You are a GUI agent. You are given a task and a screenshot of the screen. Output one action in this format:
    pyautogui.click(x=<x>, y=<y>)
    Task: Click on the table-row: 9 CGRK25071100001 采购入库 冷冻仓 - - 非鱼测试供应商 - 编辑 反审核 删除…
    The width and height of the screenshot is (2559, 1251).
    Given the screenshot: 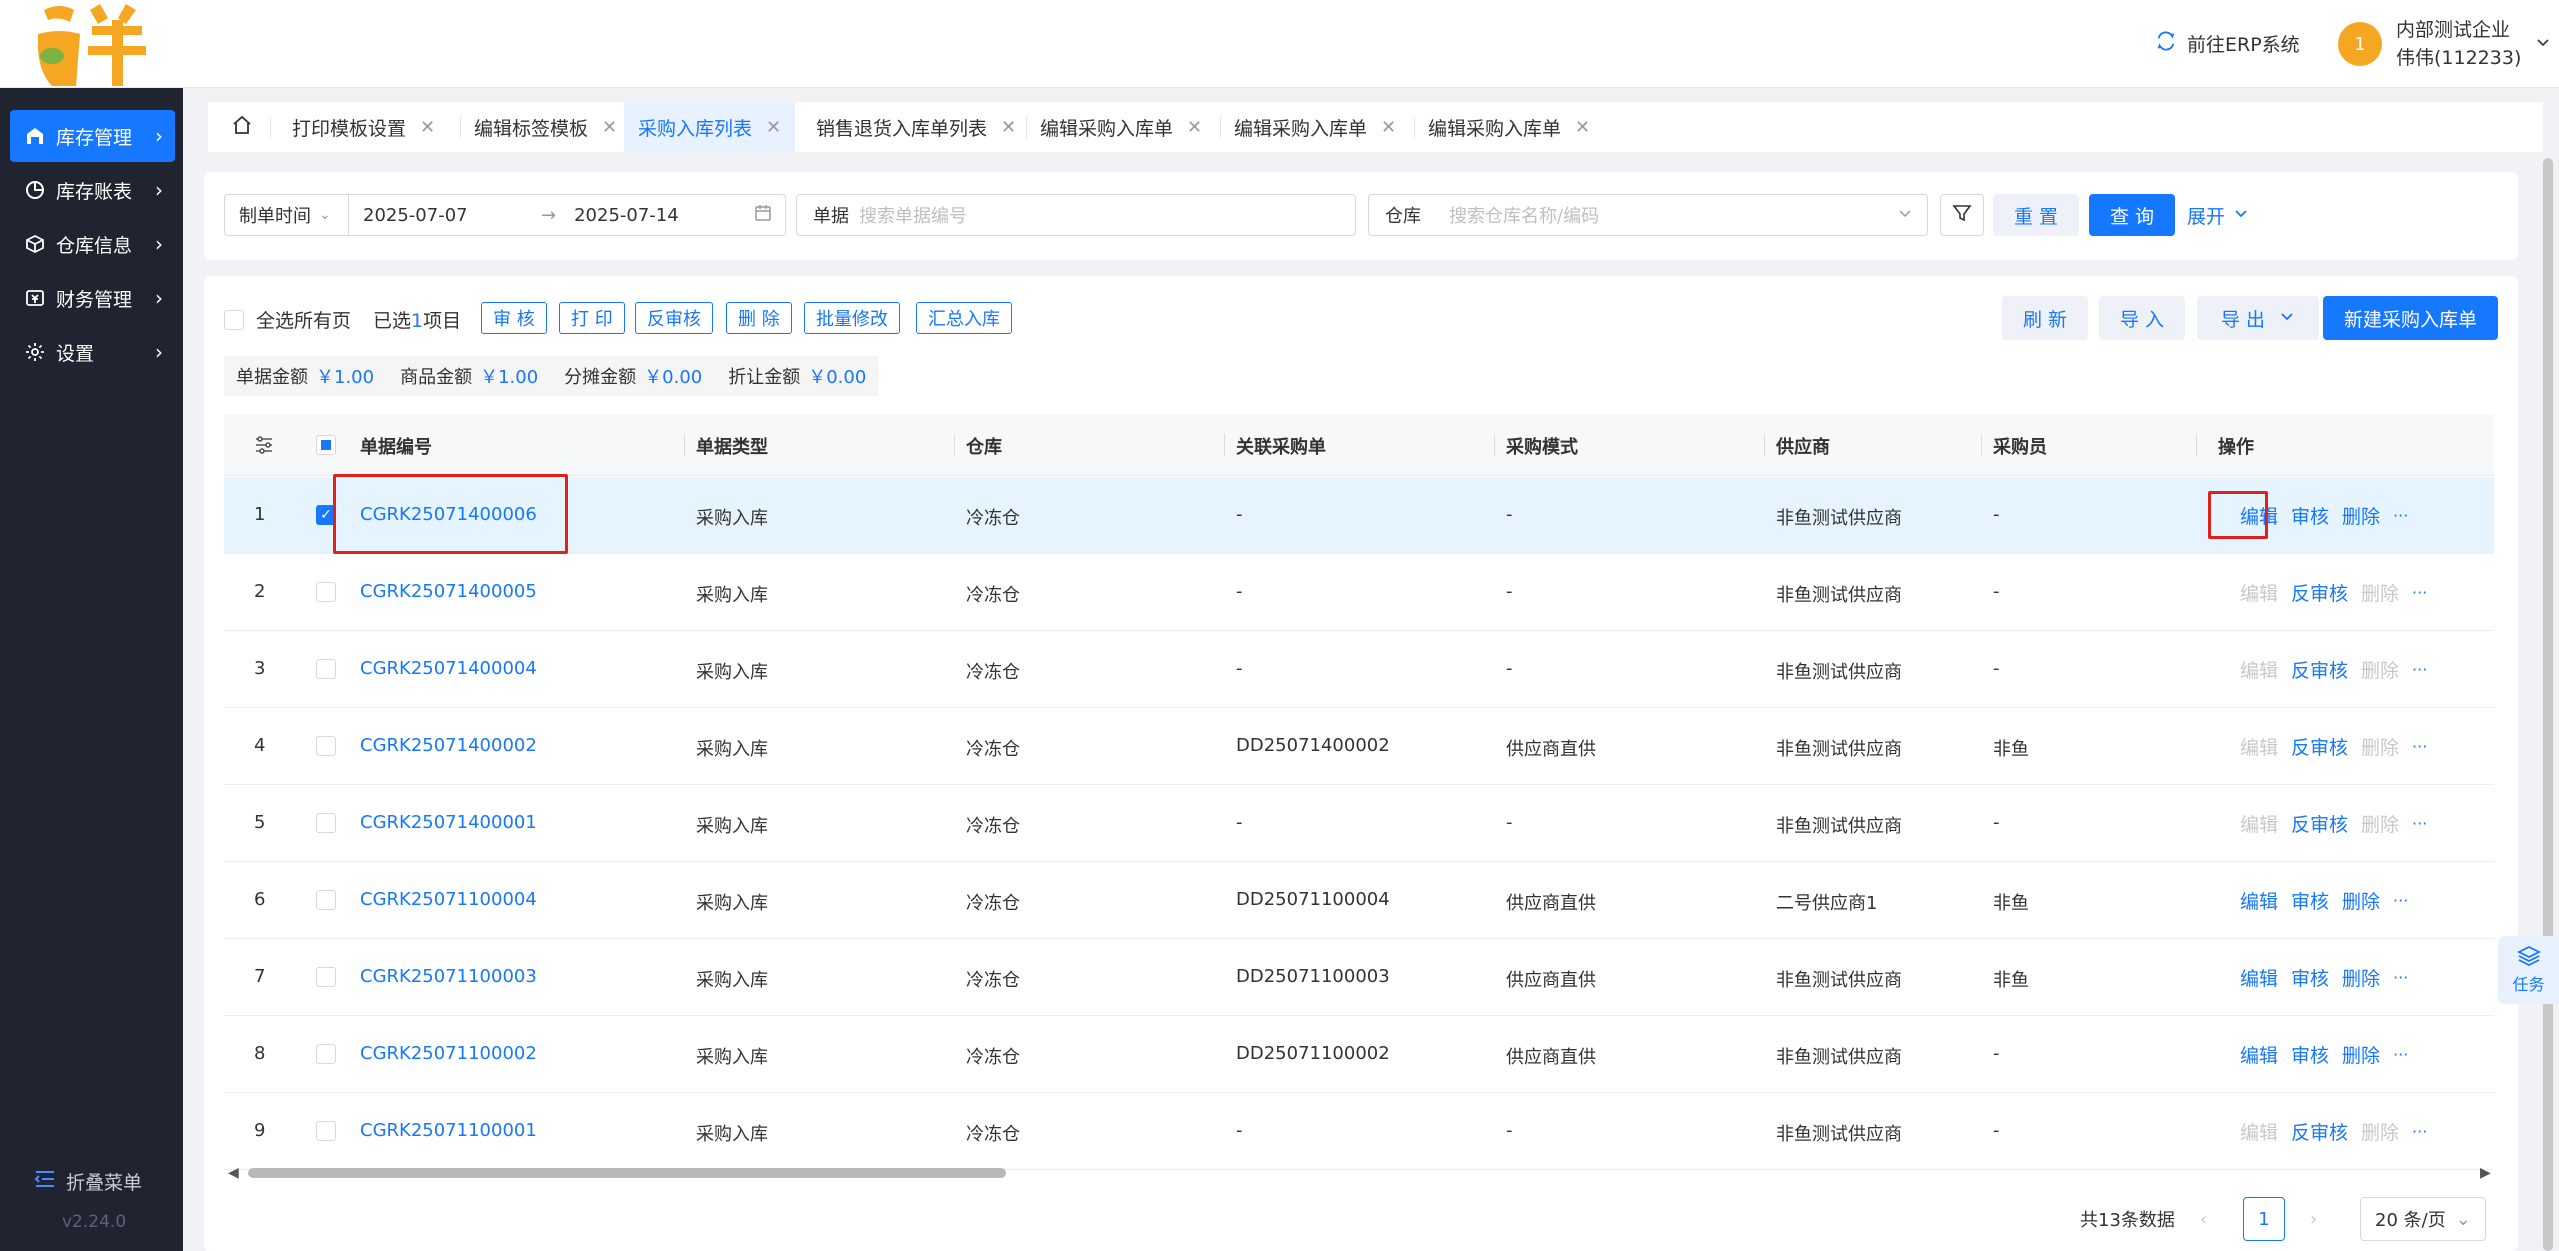 What is the action you would take?
    pyautogui.click(x=1359, y=1131)
    